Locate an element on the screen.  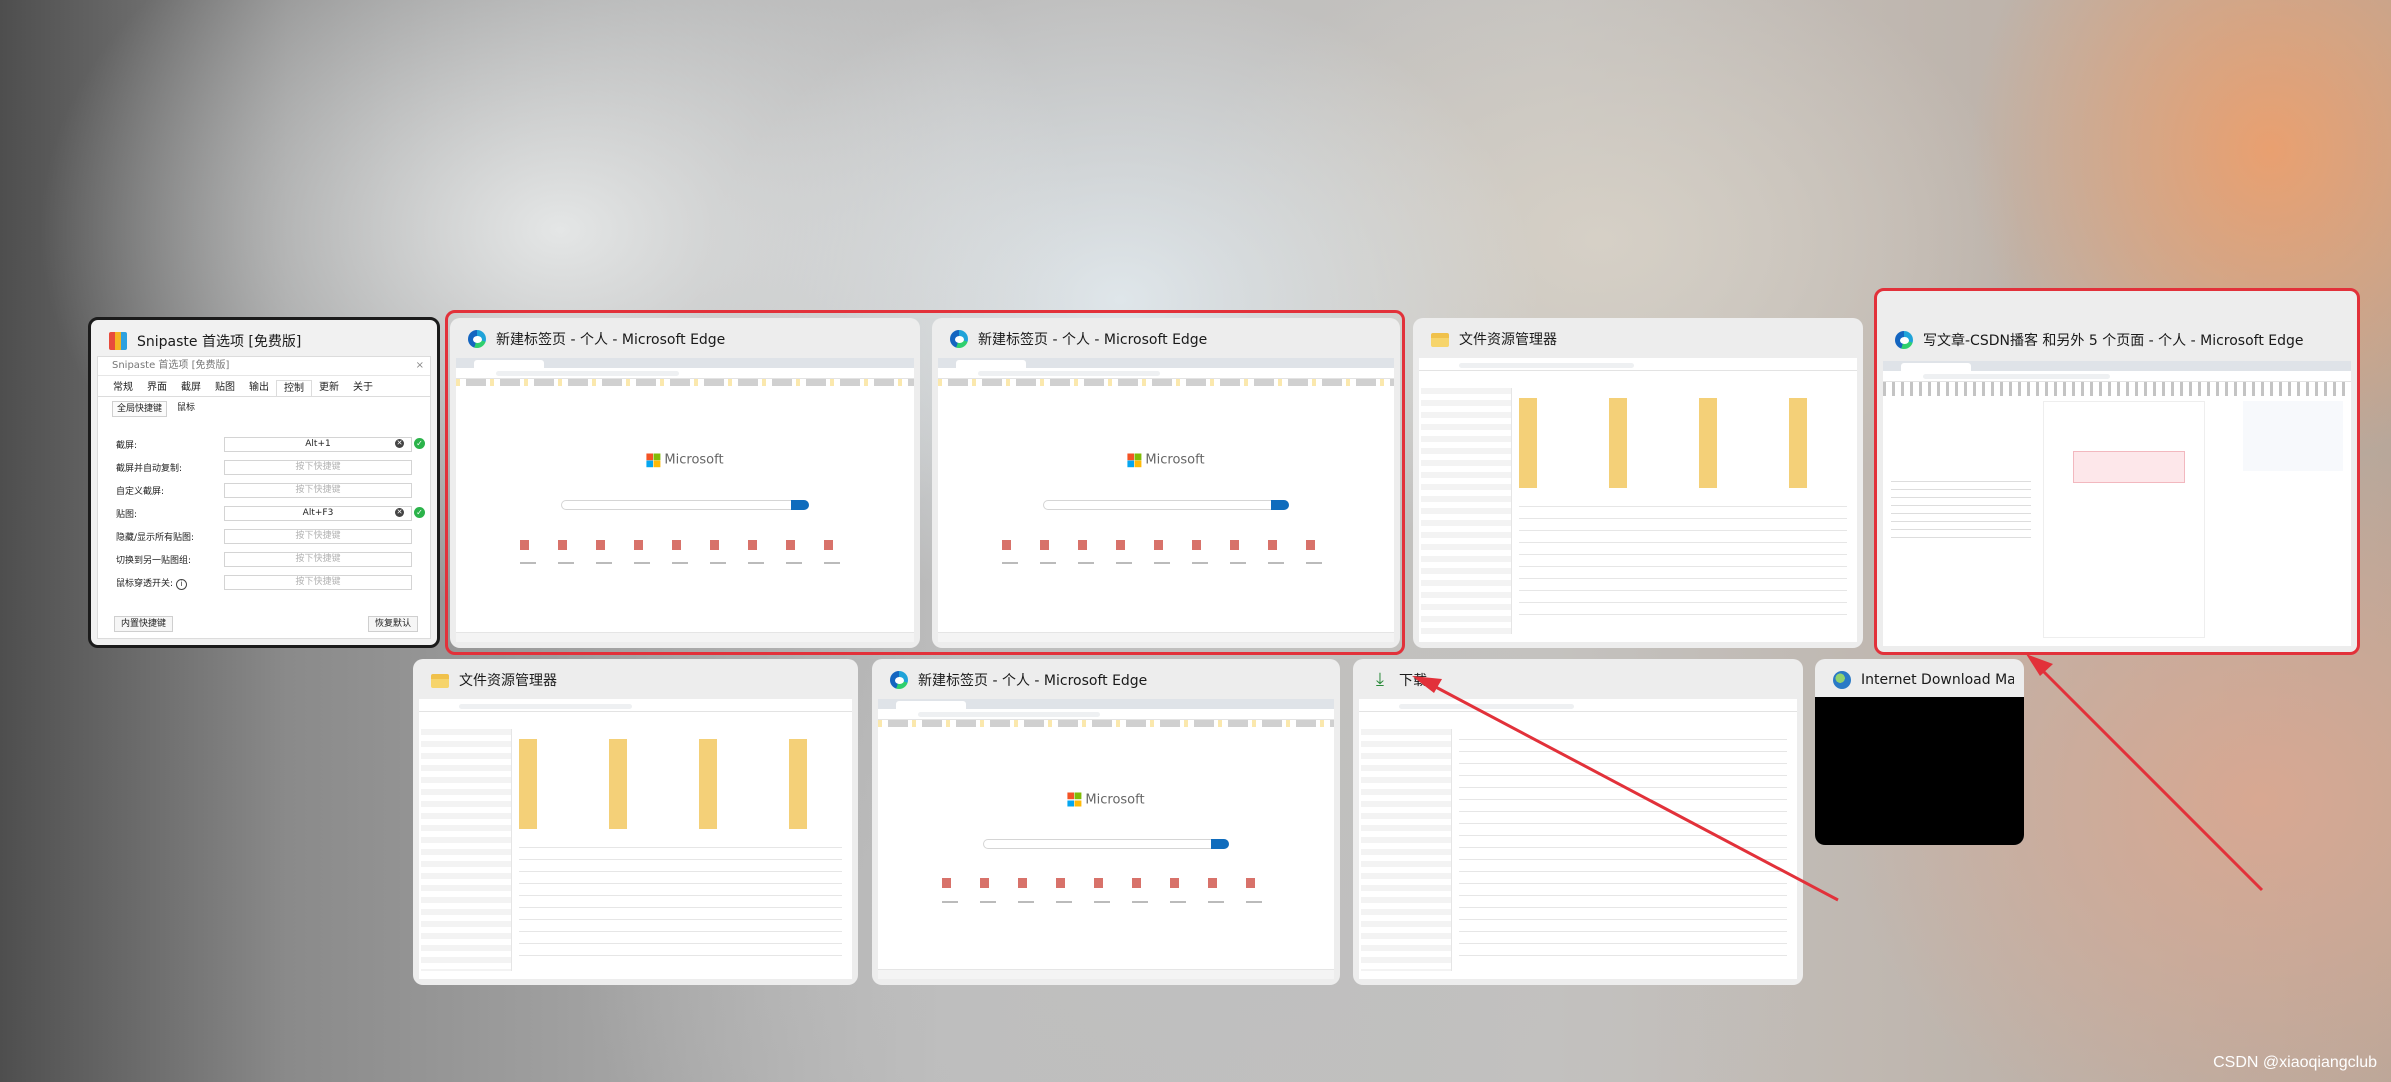
annotation-arrows is located at coordinates (1838, 778).